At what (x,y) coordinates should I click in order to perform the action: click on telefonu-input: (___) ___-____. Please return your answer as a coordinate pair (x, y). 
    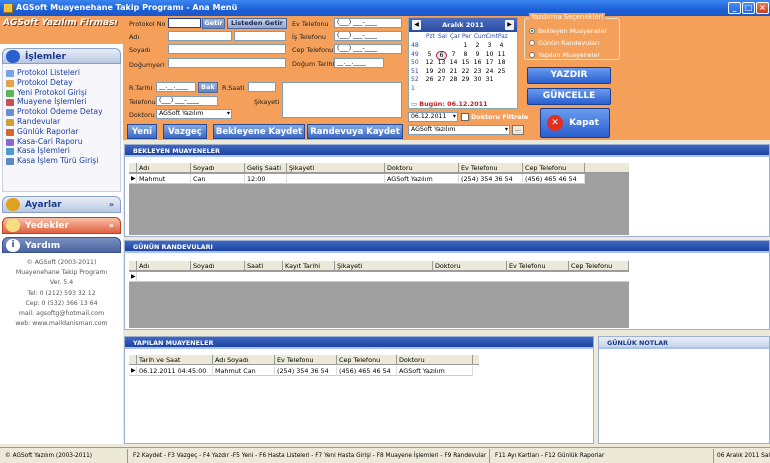
    Looking at the image, I should click on (187, 101).